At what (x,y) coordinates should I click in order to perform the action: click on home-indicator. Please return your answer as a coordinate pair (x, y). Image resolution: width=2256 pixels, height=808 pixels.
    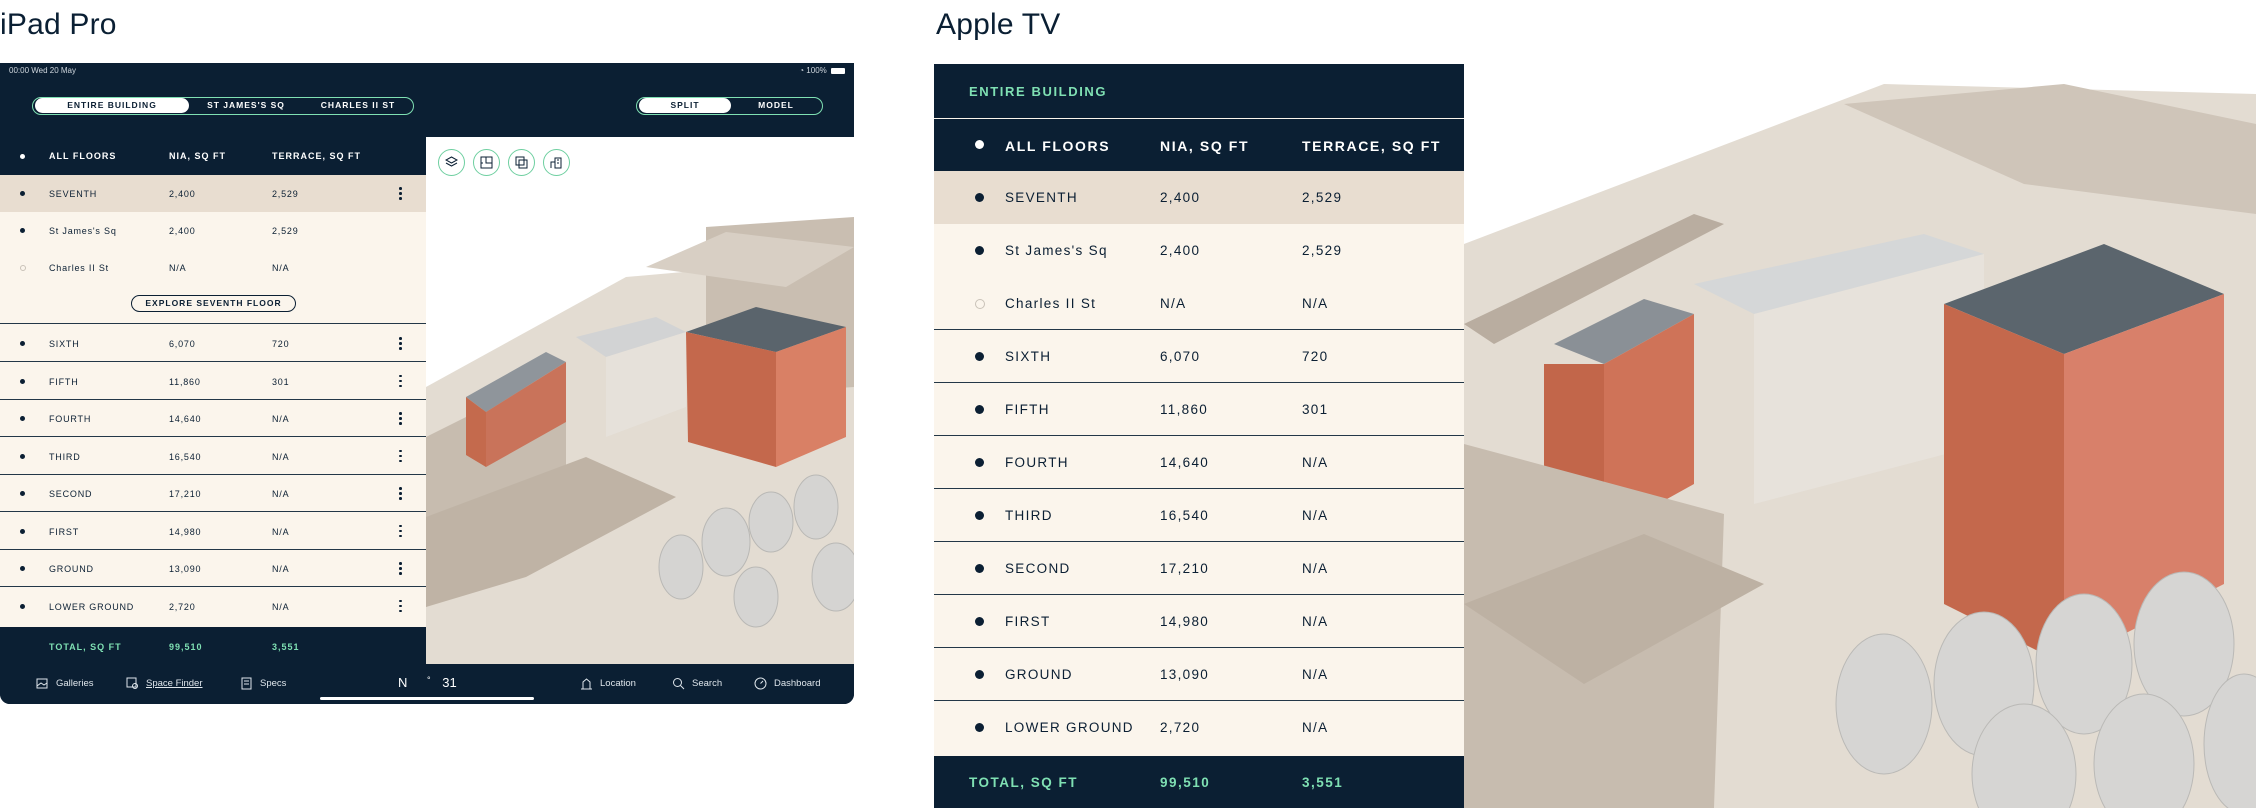
    Looking at the image, I should click on (427, 698).